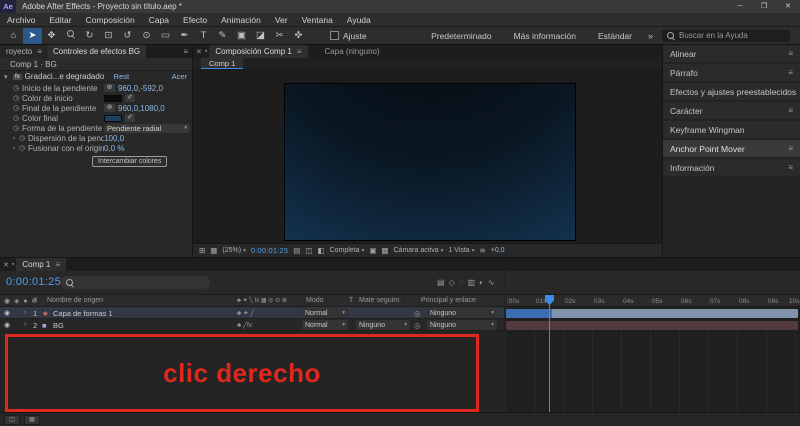 The image size is (800, 426). What do you see at coordinates (44, 325) in the screenshot?
I see `solid-layer-icon: ■` at bounding box center [44, 325].